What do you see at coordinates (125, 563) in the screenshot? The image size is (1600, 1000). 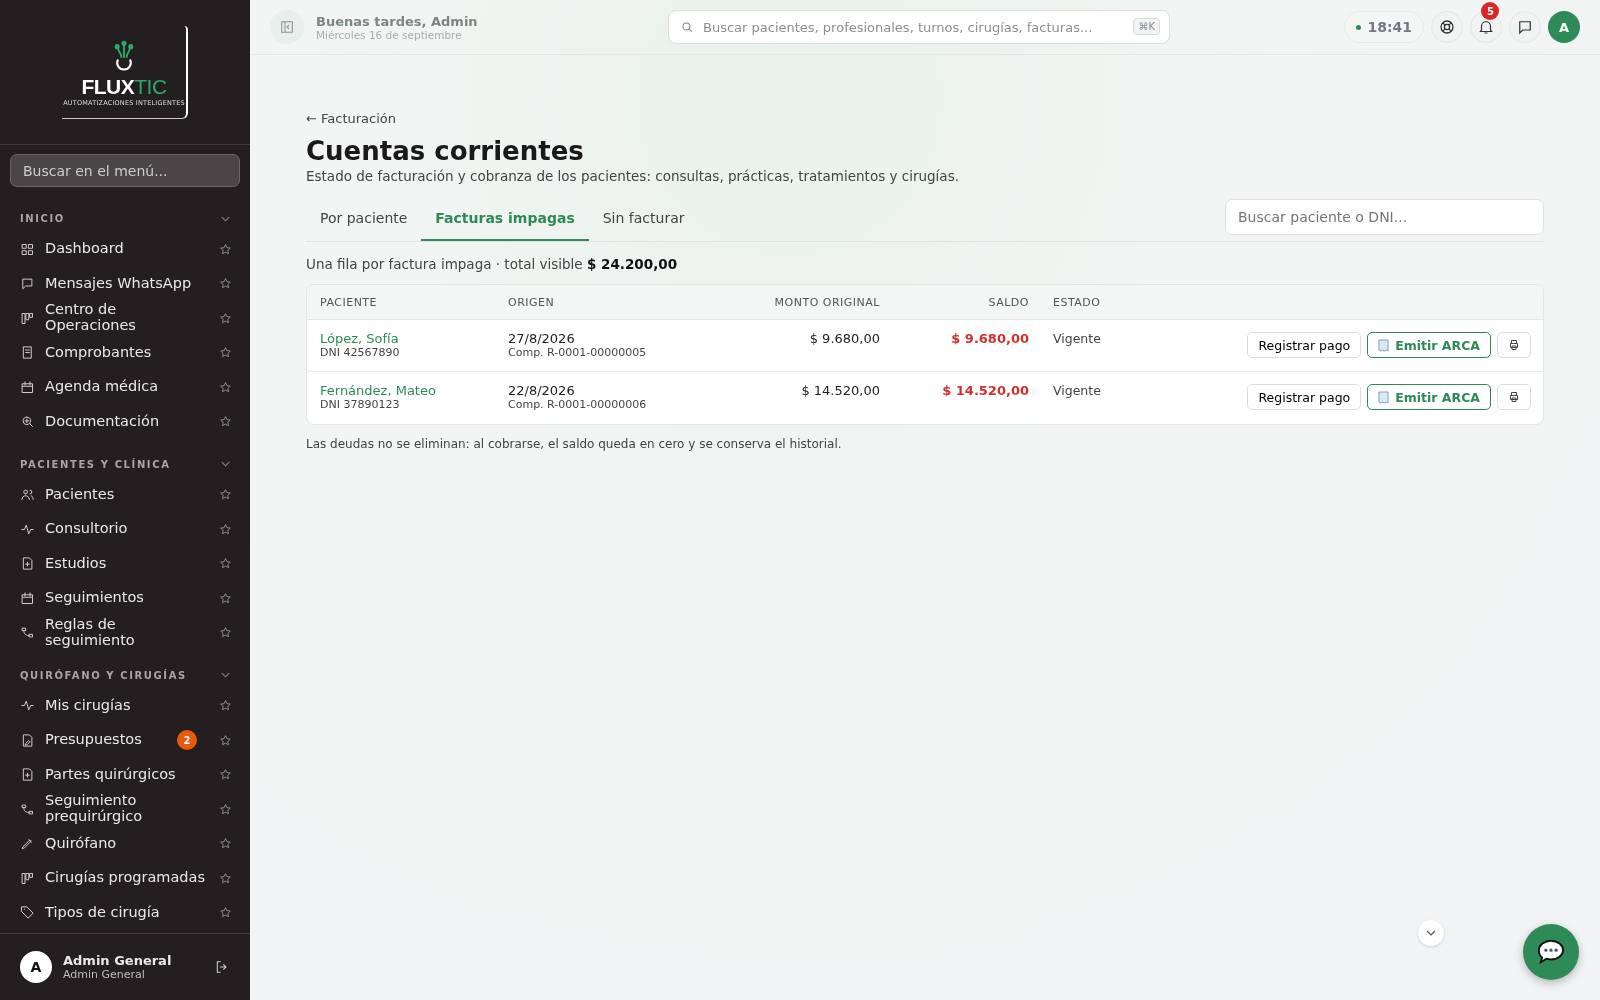 I see `nav-item: Estudios` at bounding box center [125, 563].